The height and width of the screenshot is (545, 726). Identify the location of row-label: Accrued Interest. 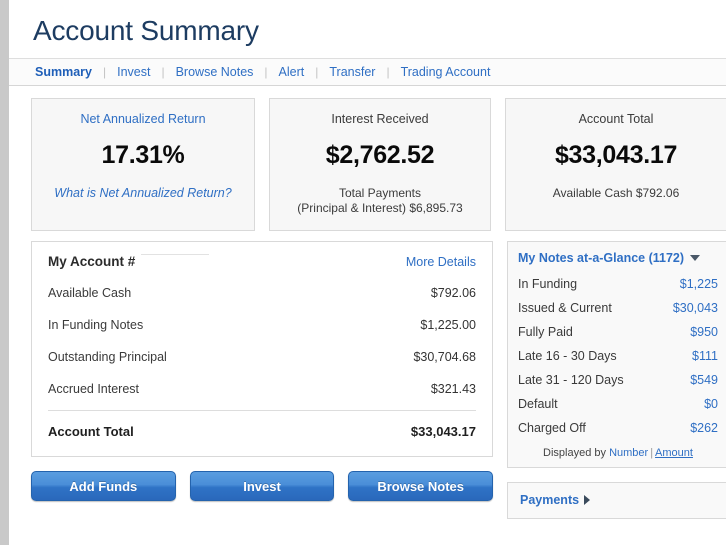
(94, 389).